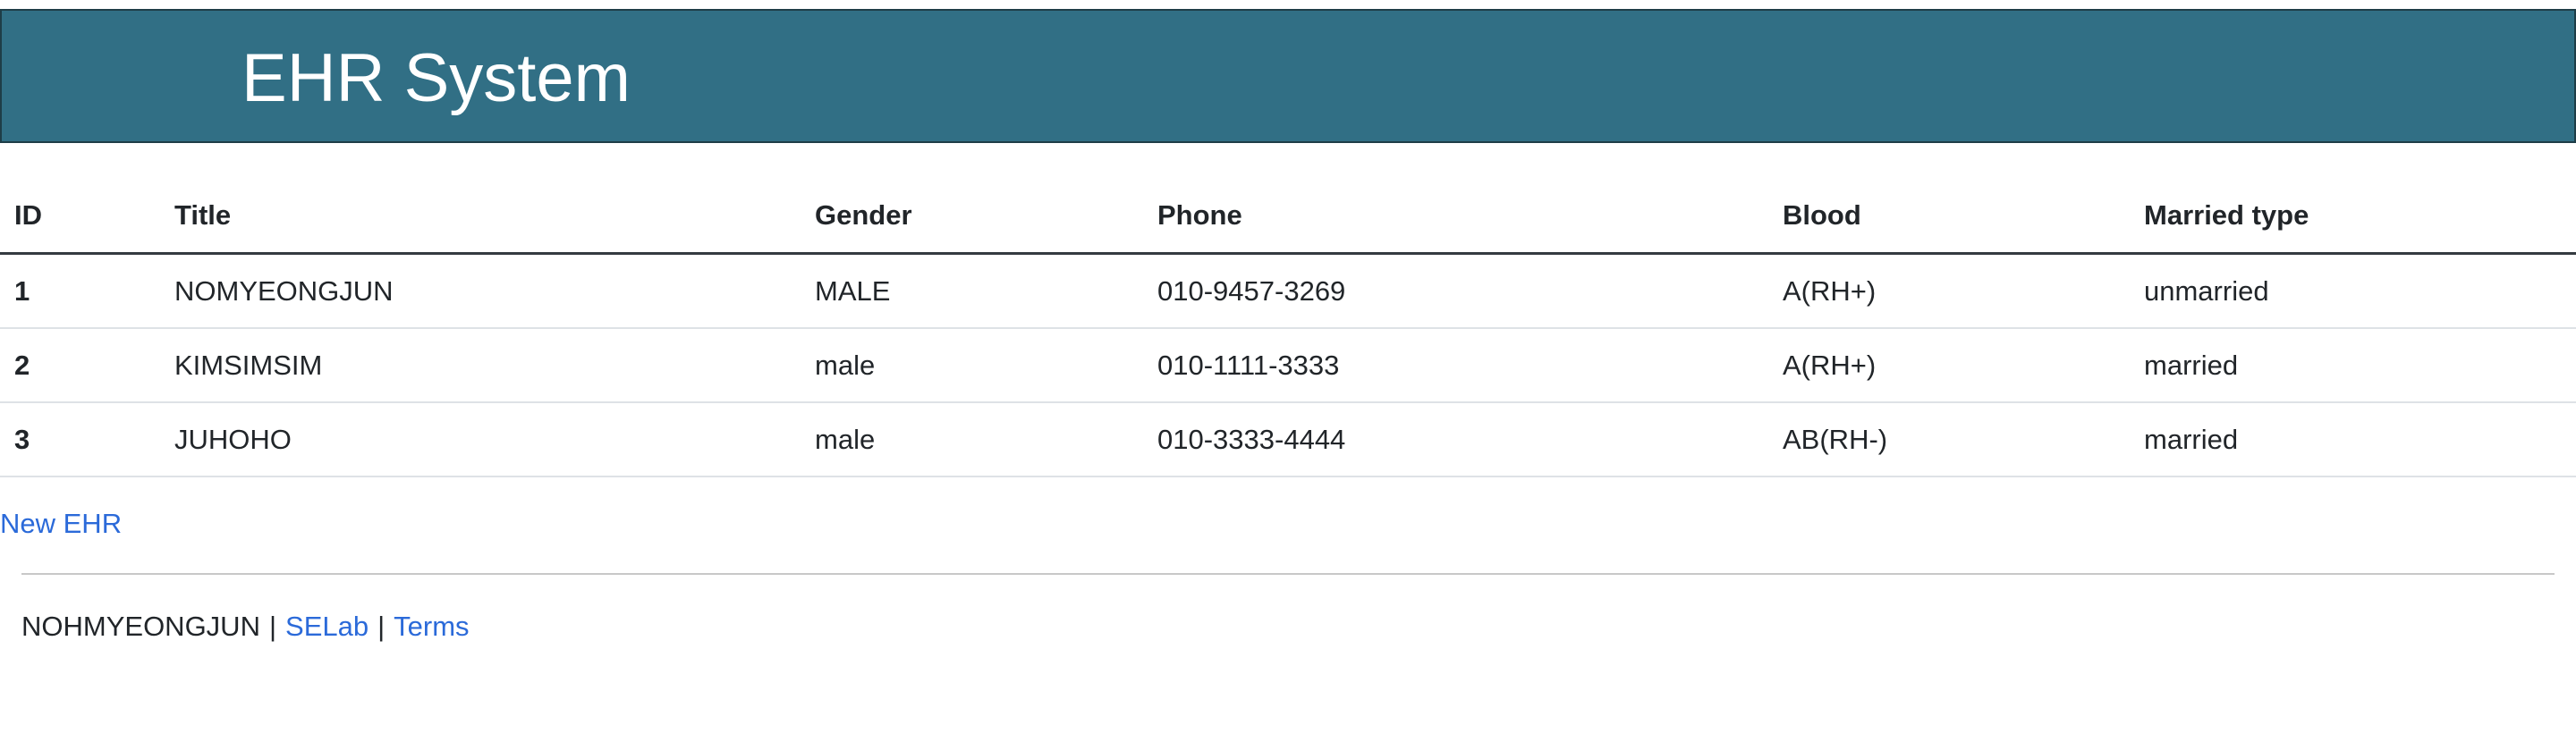 The width and height of the screenshot is (2576, 742). Describe the element at coordinates (436, 78) in the screenshot. I see `app-title: EHR System` at that location.